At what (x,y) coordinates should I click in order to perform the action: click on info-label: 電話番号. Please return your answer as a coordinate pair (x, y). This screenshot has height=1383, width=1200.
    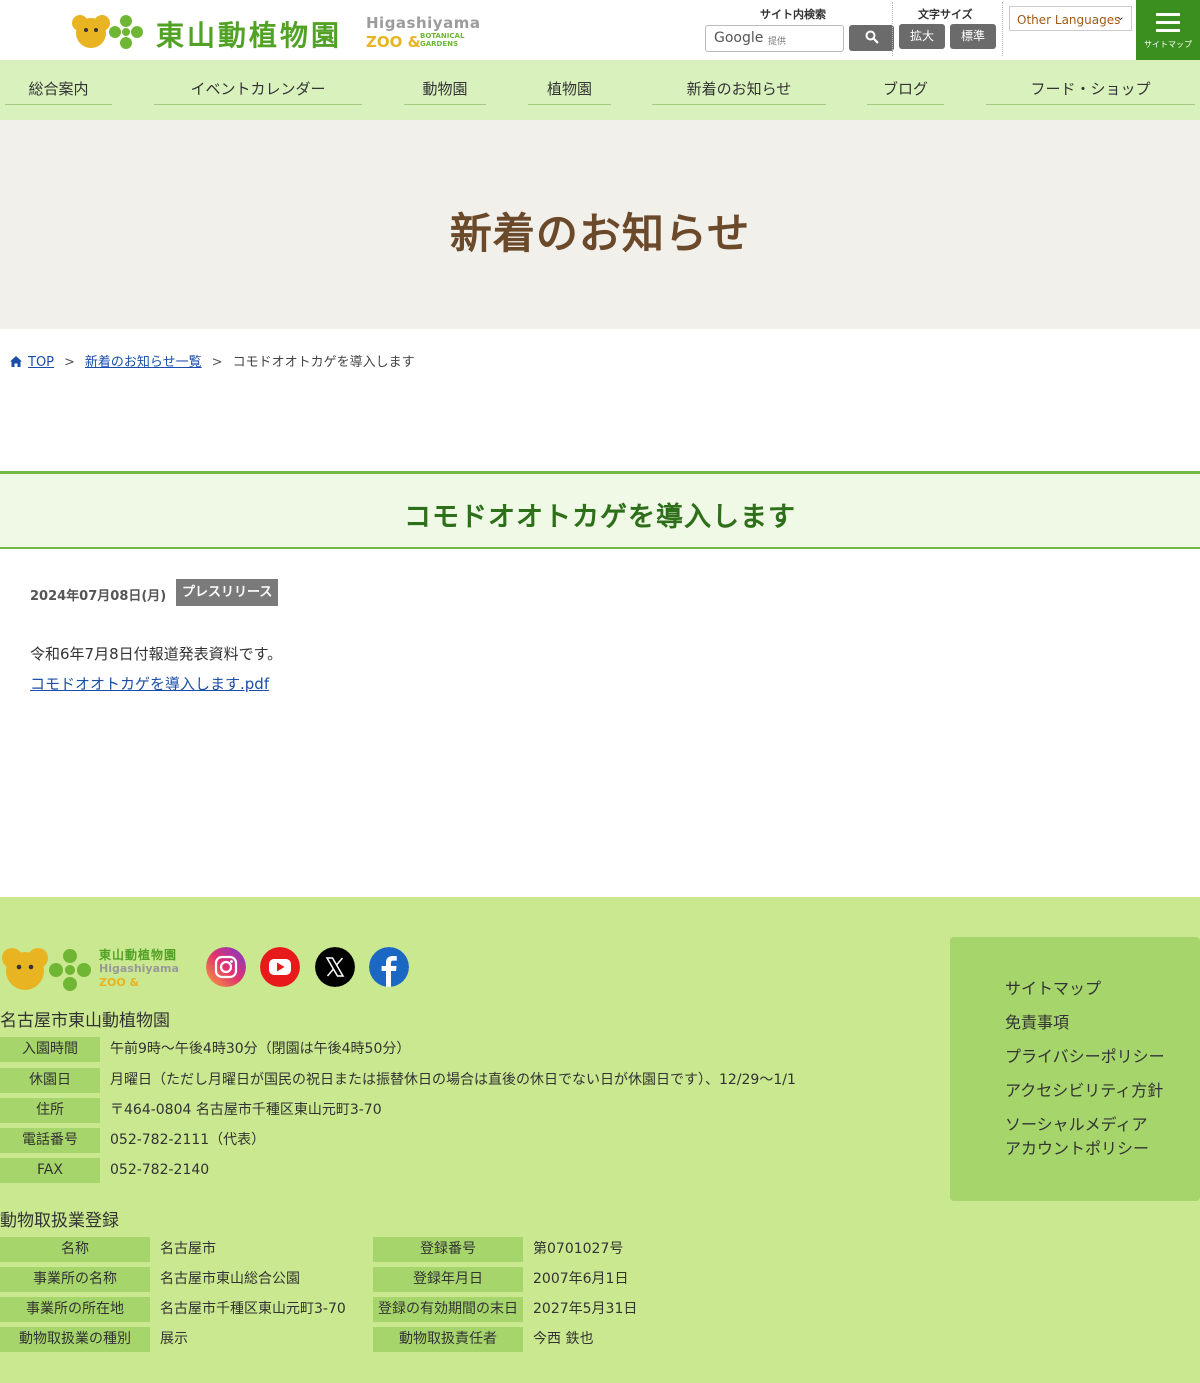
    Looking at the image, I should click on (50, 1140).